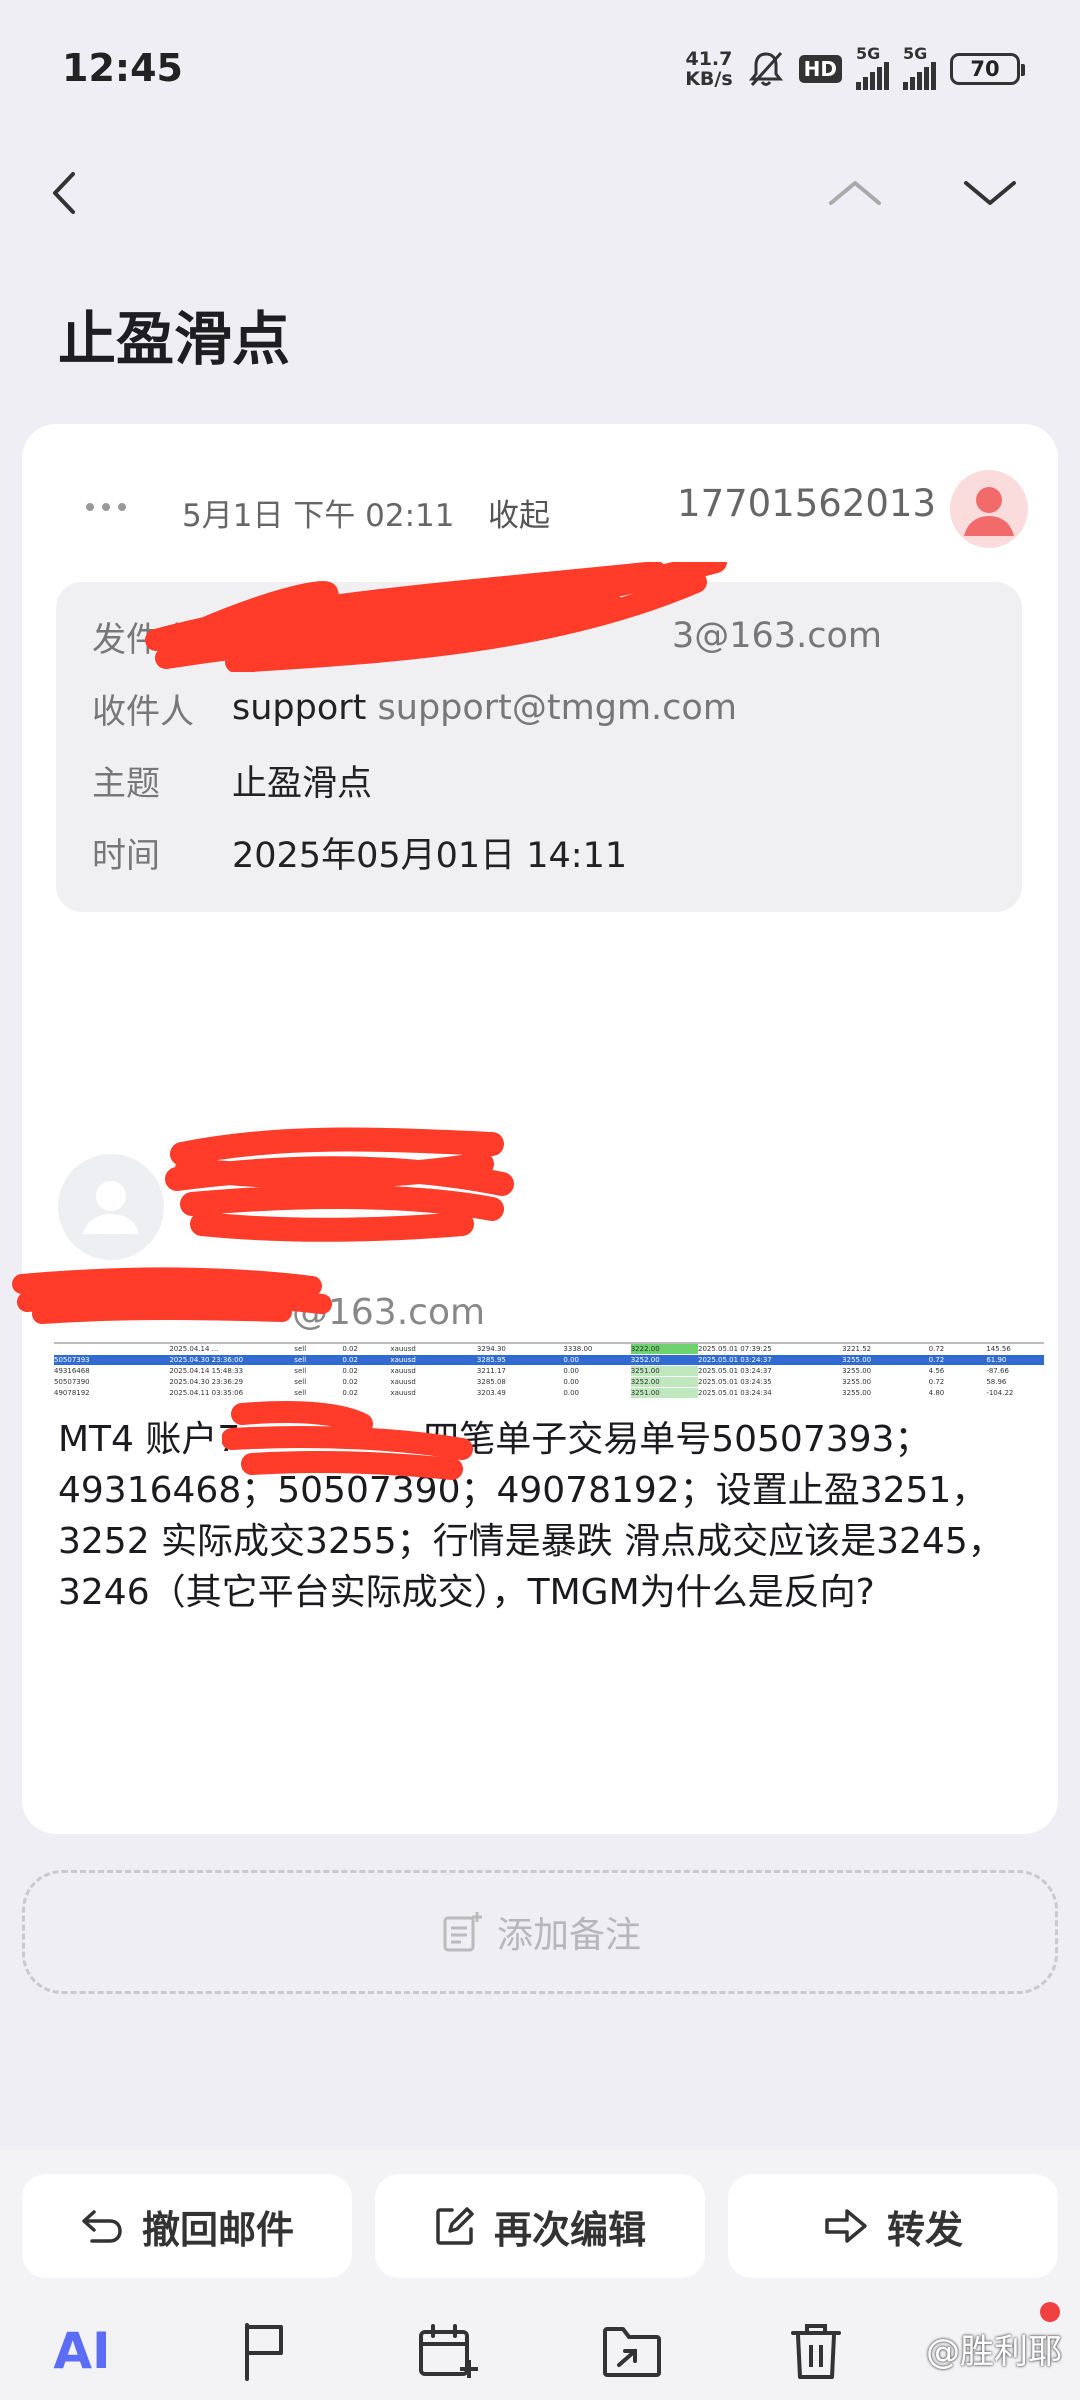 This screenshot has height=2400, width=1080. I want to click on mute-bell-icon, so click(765, 69).